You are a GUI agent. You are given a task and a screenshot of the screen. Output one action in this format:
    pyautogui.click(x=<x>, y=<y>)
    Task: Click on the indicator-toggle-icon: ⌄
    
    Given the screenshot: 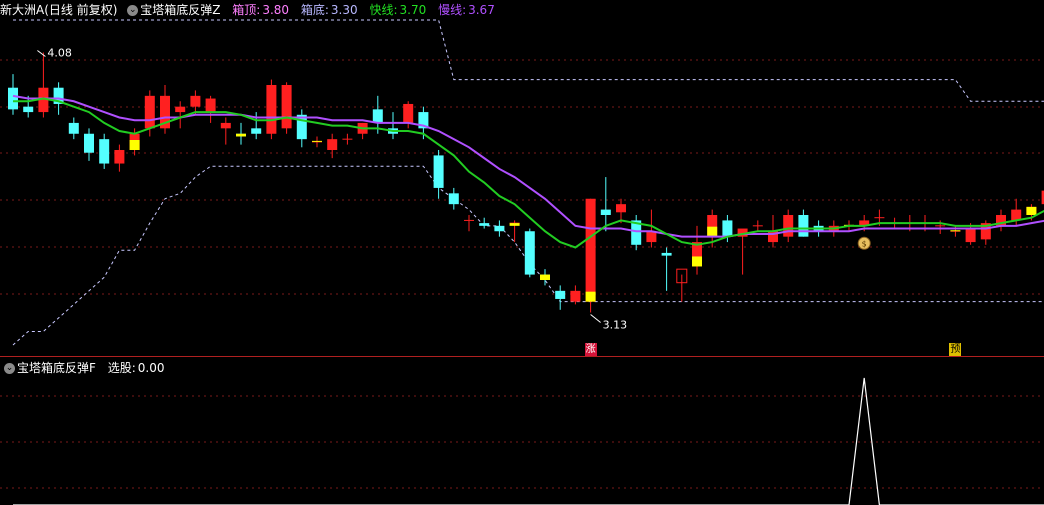 What is the action you would take?
    pyautogui.click(x=133, y=10)
    